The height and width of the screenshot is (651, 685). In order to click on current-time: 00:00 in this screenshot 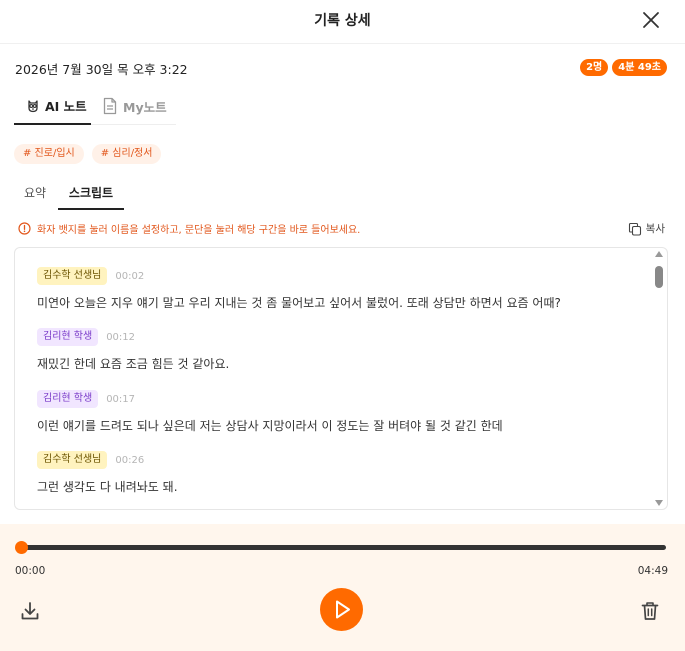, I will do `click(30, 571)`.